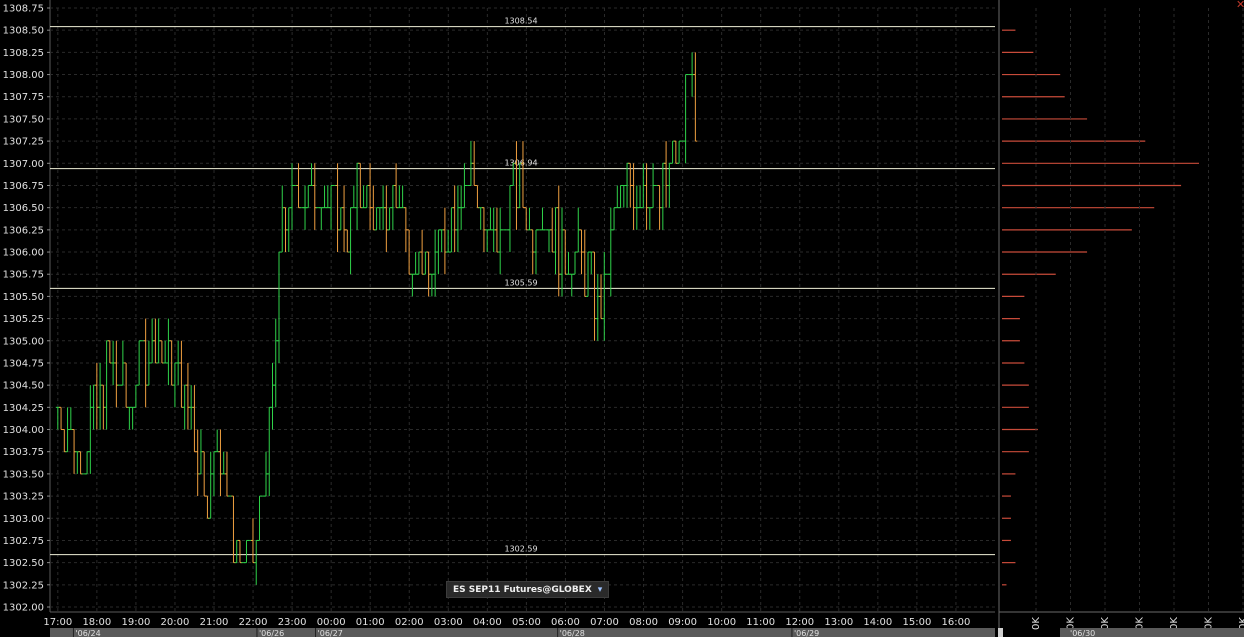  Describe the element at coordinates (23, 297) in the screenshot. I see `y-tick-label: 1305.50` at that location.